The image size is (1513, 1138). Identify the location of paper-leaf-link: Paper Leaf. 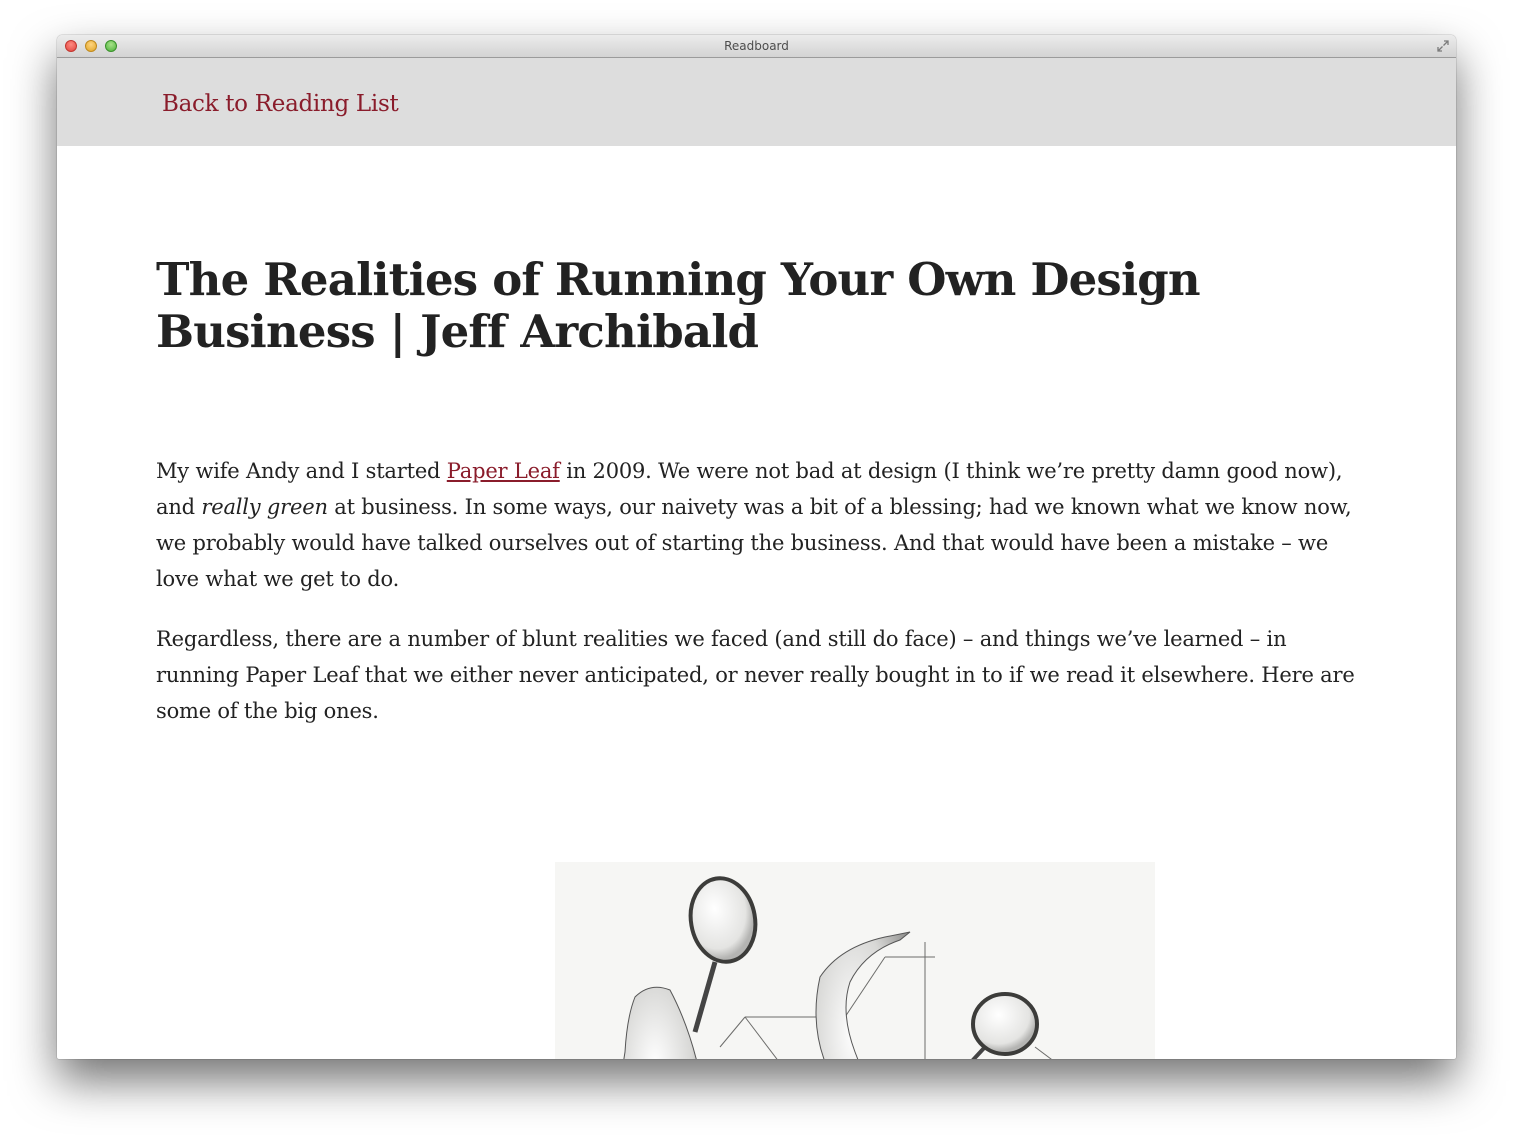
(503, 471).